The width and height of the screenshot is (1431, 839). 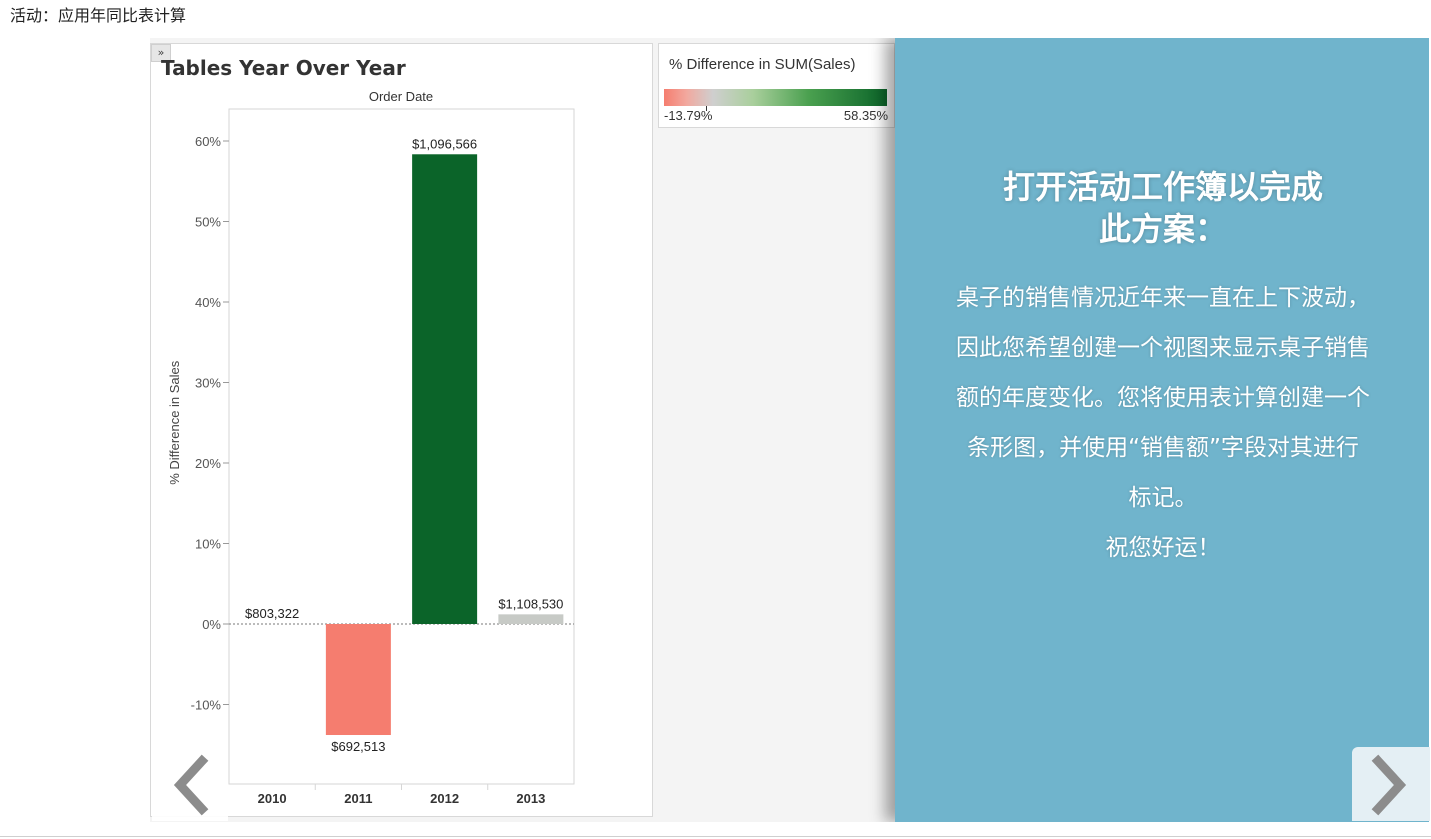 I want to click on data-label-2011: $692,513, so click(x=358, y=746).